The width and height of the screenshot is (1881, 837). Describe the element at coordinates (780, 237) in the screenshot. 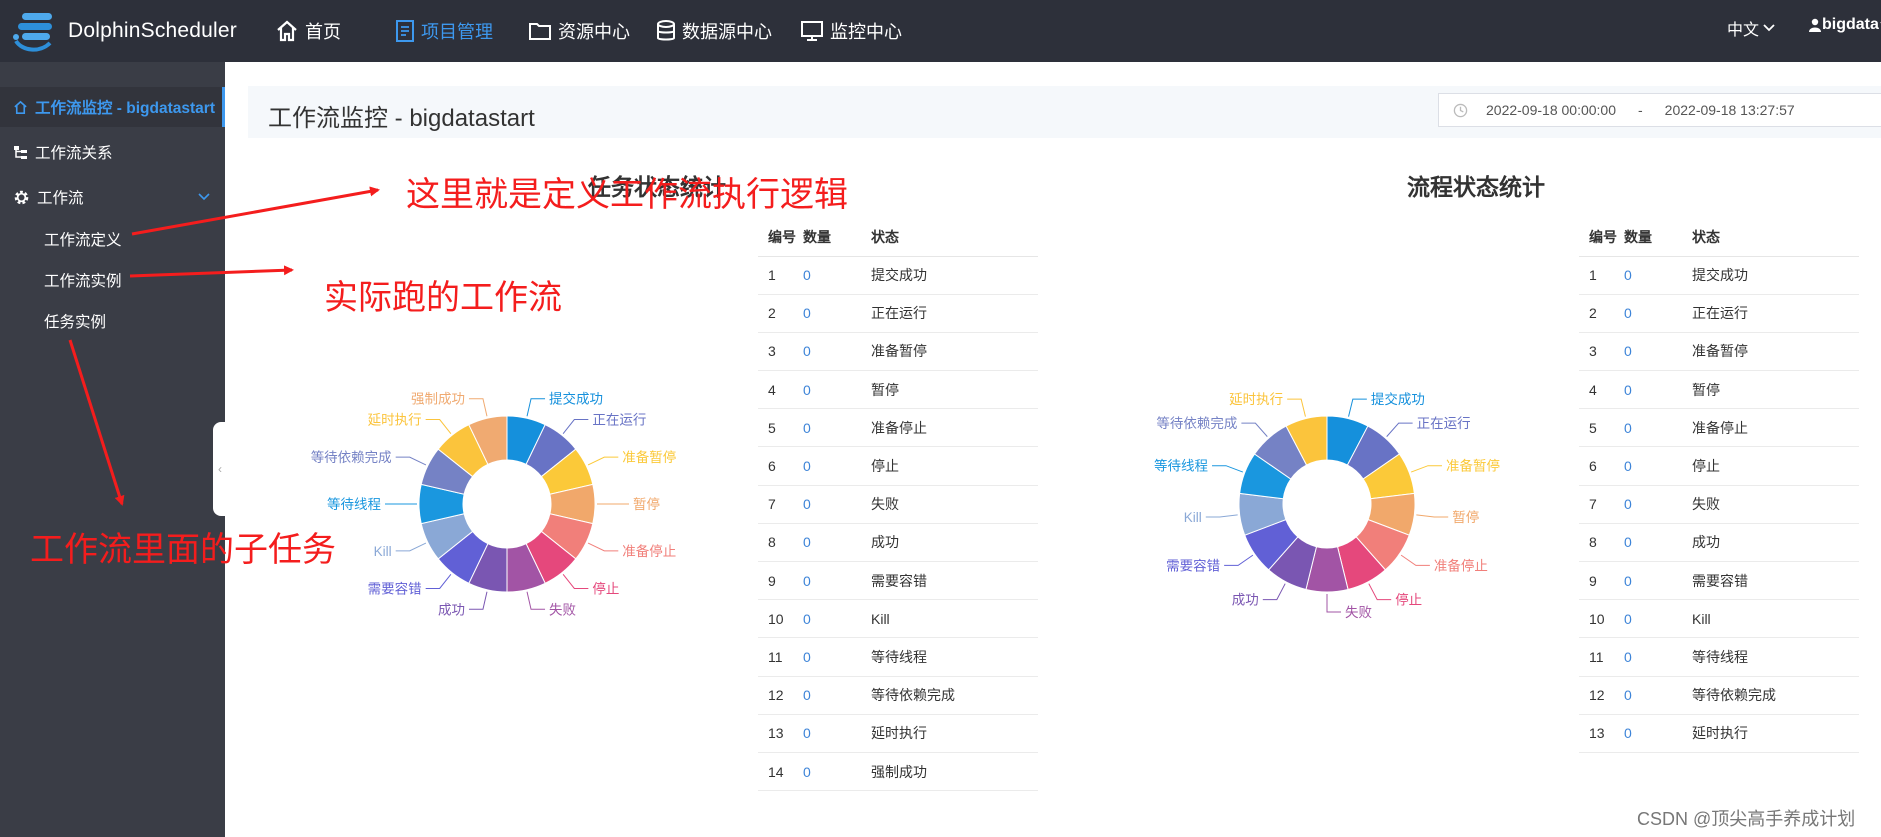

I see `column-header-id: 编号` at that location.